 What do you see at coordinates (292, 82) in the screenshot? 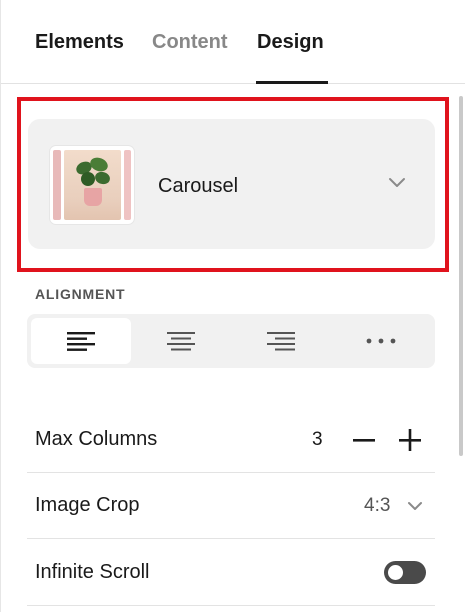
I see `active-tab-indicator` at bounding box center [292, 82].